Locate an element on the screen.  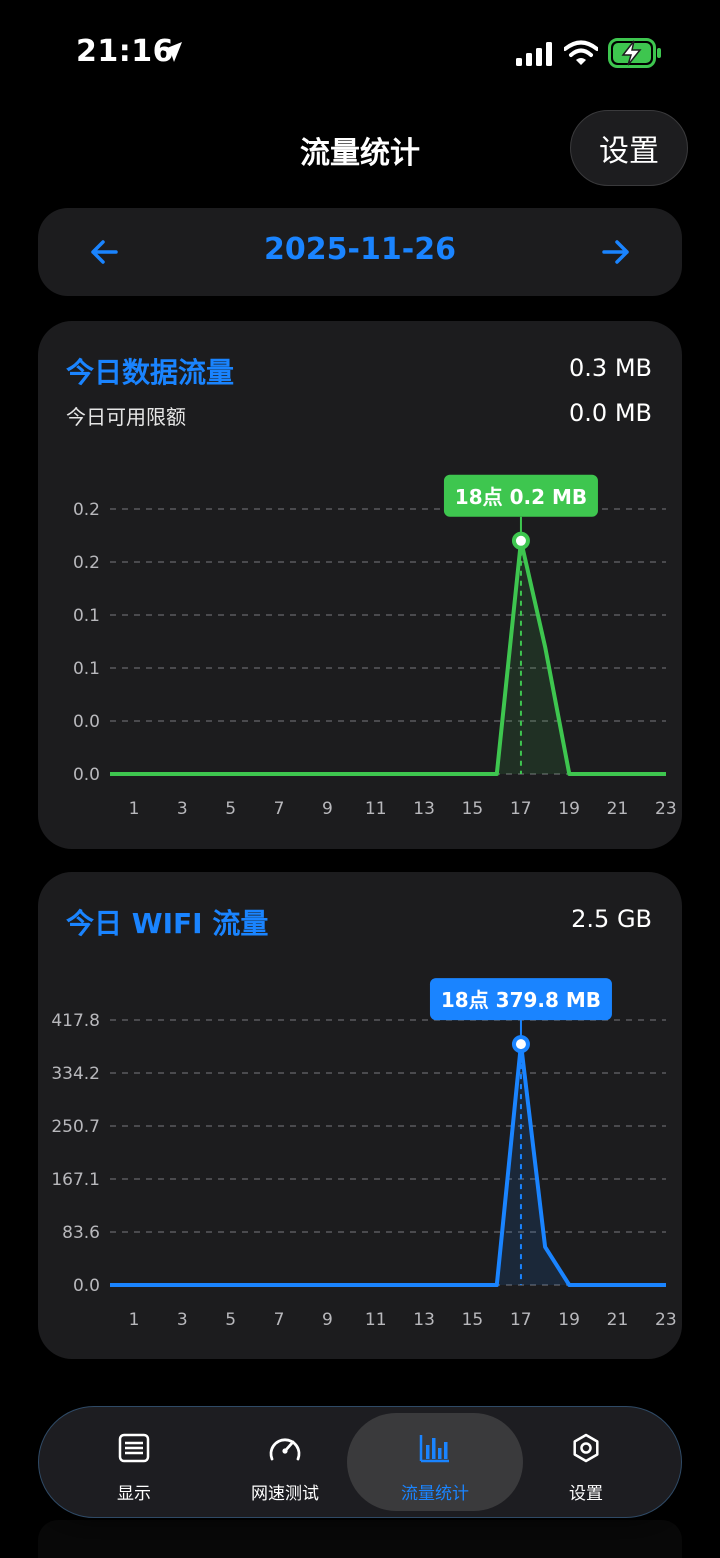
tab-label: 流量统计 is located at coordinates (435, 1494).